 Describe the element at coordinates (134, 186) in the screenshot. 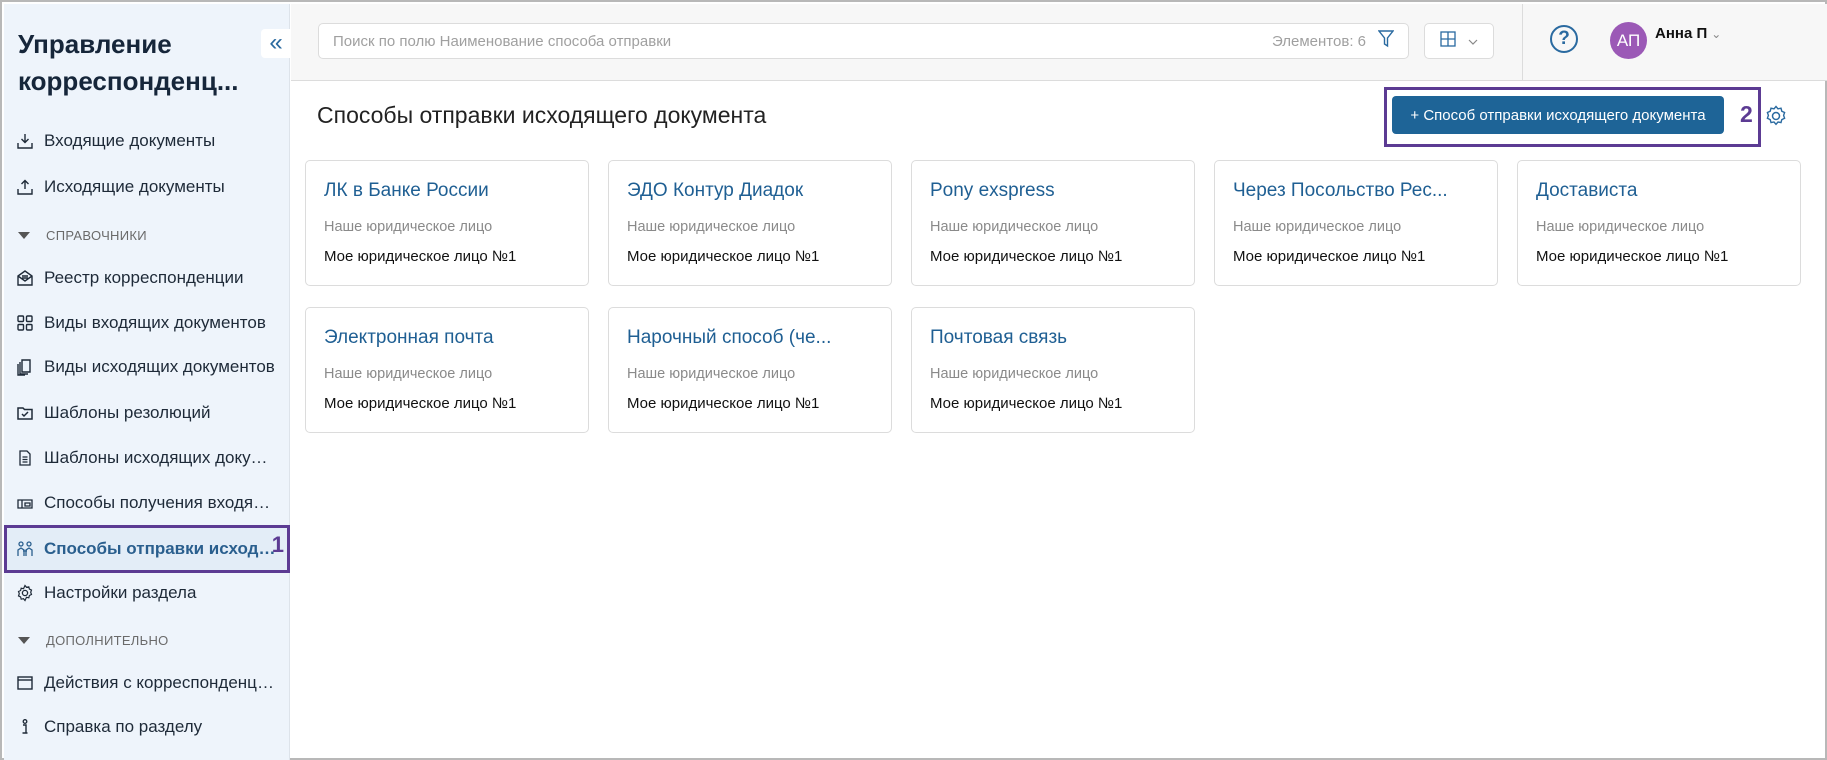

I see `sidebar-item-label: Исходящие документы` at that location.